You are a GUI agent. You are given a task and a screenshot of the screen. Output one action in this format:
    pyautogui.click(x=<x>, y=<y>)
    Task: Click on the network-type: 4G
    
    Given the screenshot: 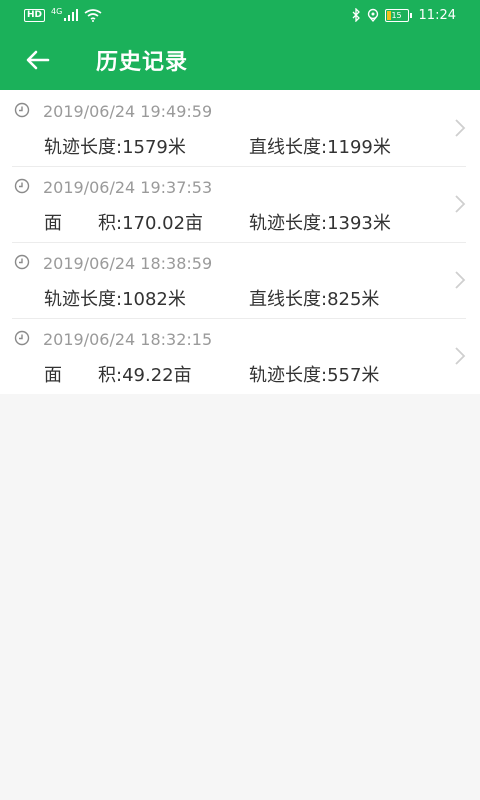 What is the action you would take?
    pyautogui.click(x=57, y=11)
    